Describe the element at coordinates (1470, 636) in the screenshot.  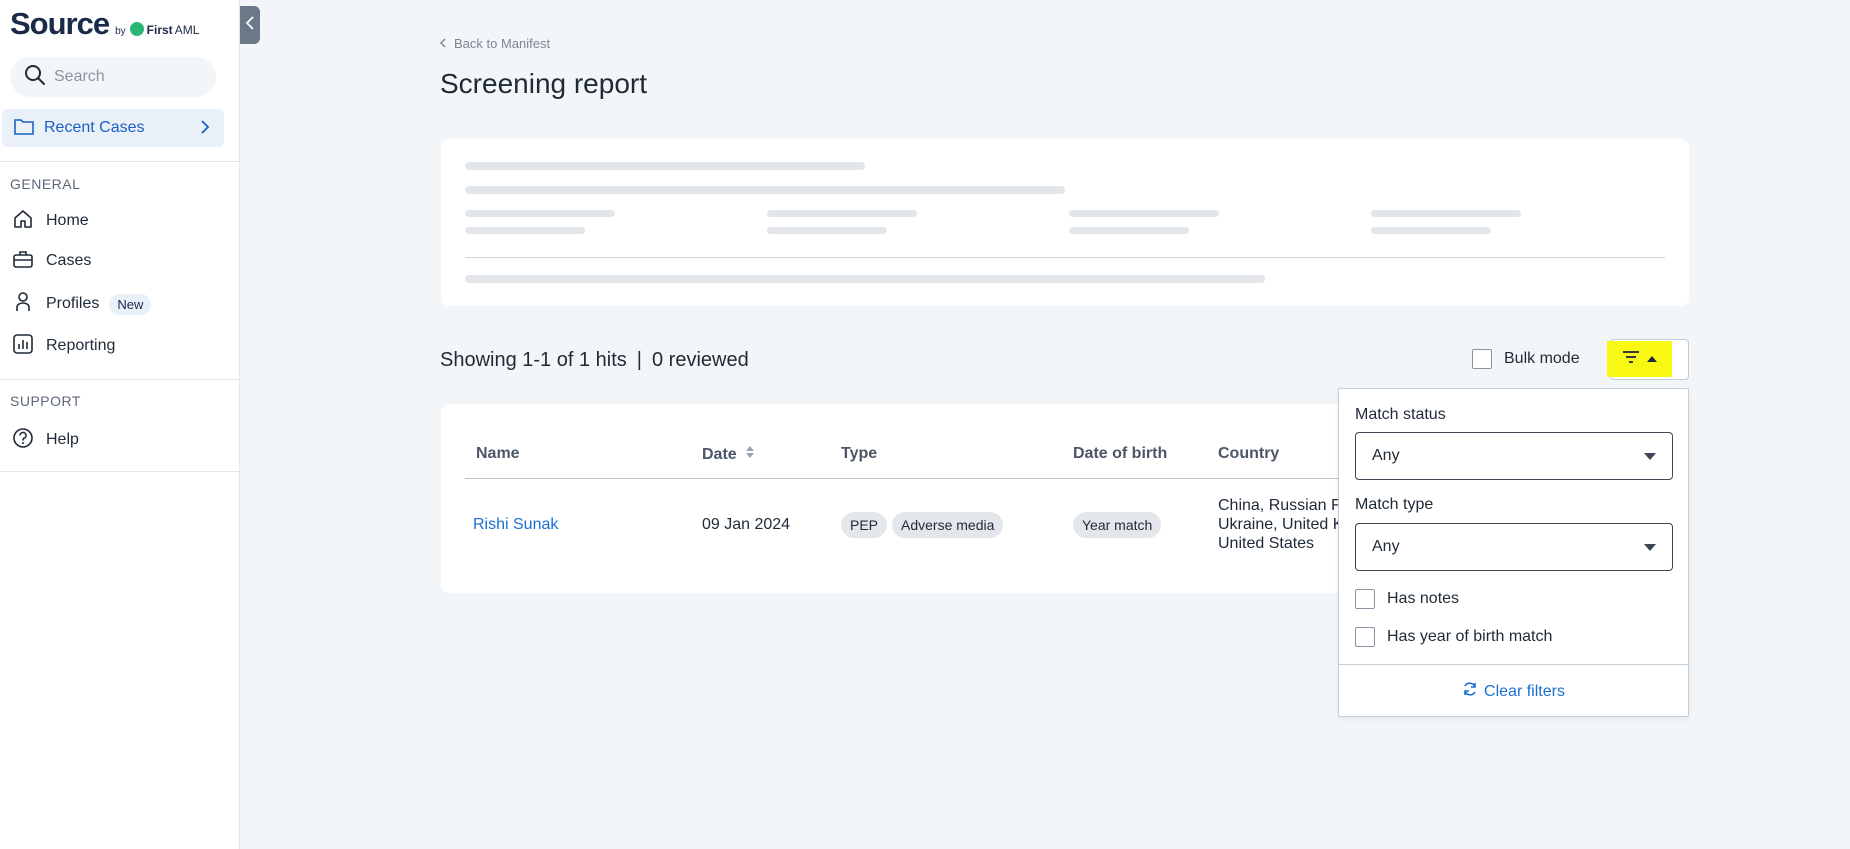
I see `has-yob-match-label: Has year of birth match` at that location.